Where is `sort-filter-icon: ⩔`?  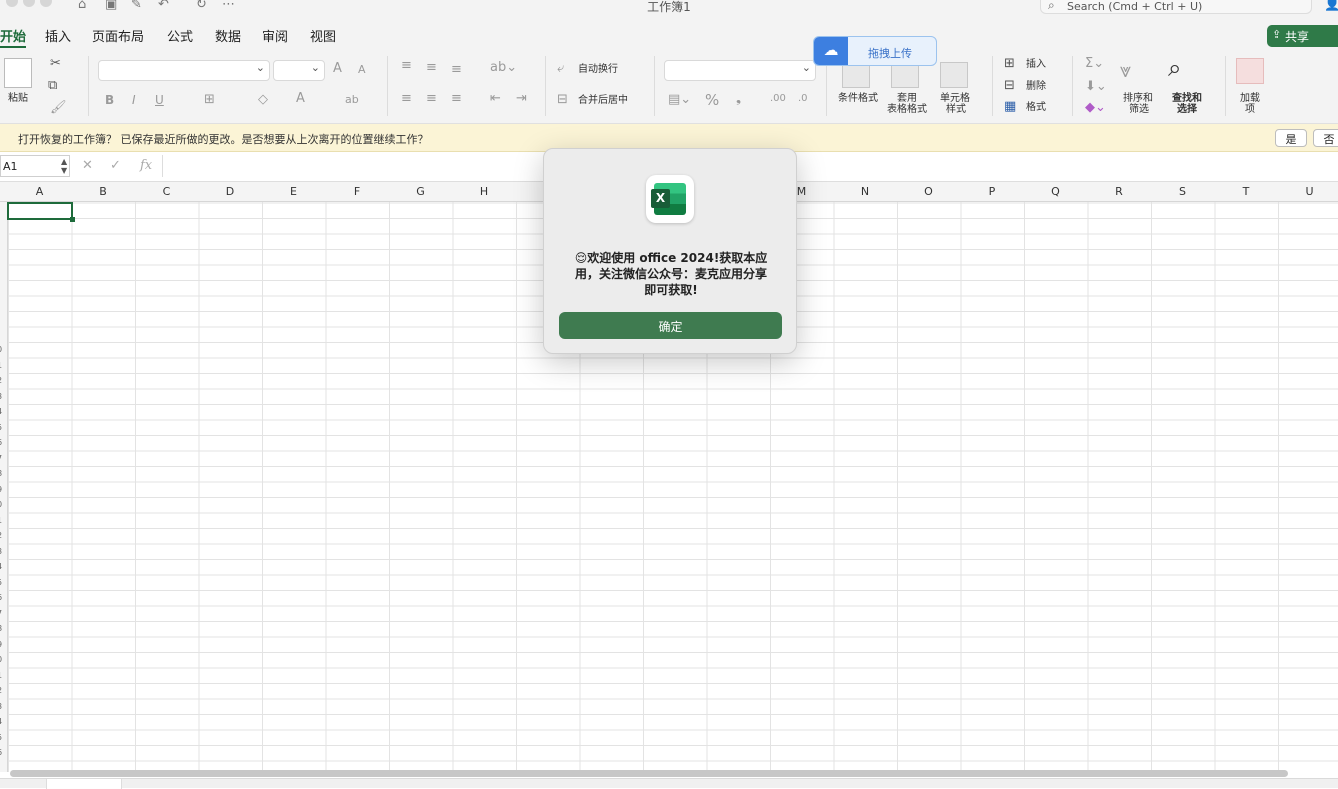 sort-filter-icon: ⩔ is located at coordinates (1125, 70).